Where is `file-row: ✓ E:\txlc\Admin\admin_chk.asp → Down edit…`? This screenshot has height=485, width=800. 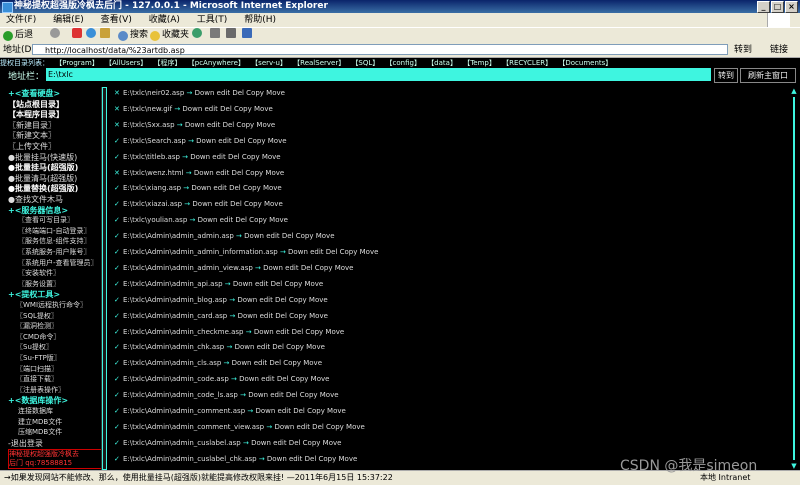 file-row: ✓ E:\txlc\Admin\admin_chk.asp → Down edit… is located at coordinates (219, 347).